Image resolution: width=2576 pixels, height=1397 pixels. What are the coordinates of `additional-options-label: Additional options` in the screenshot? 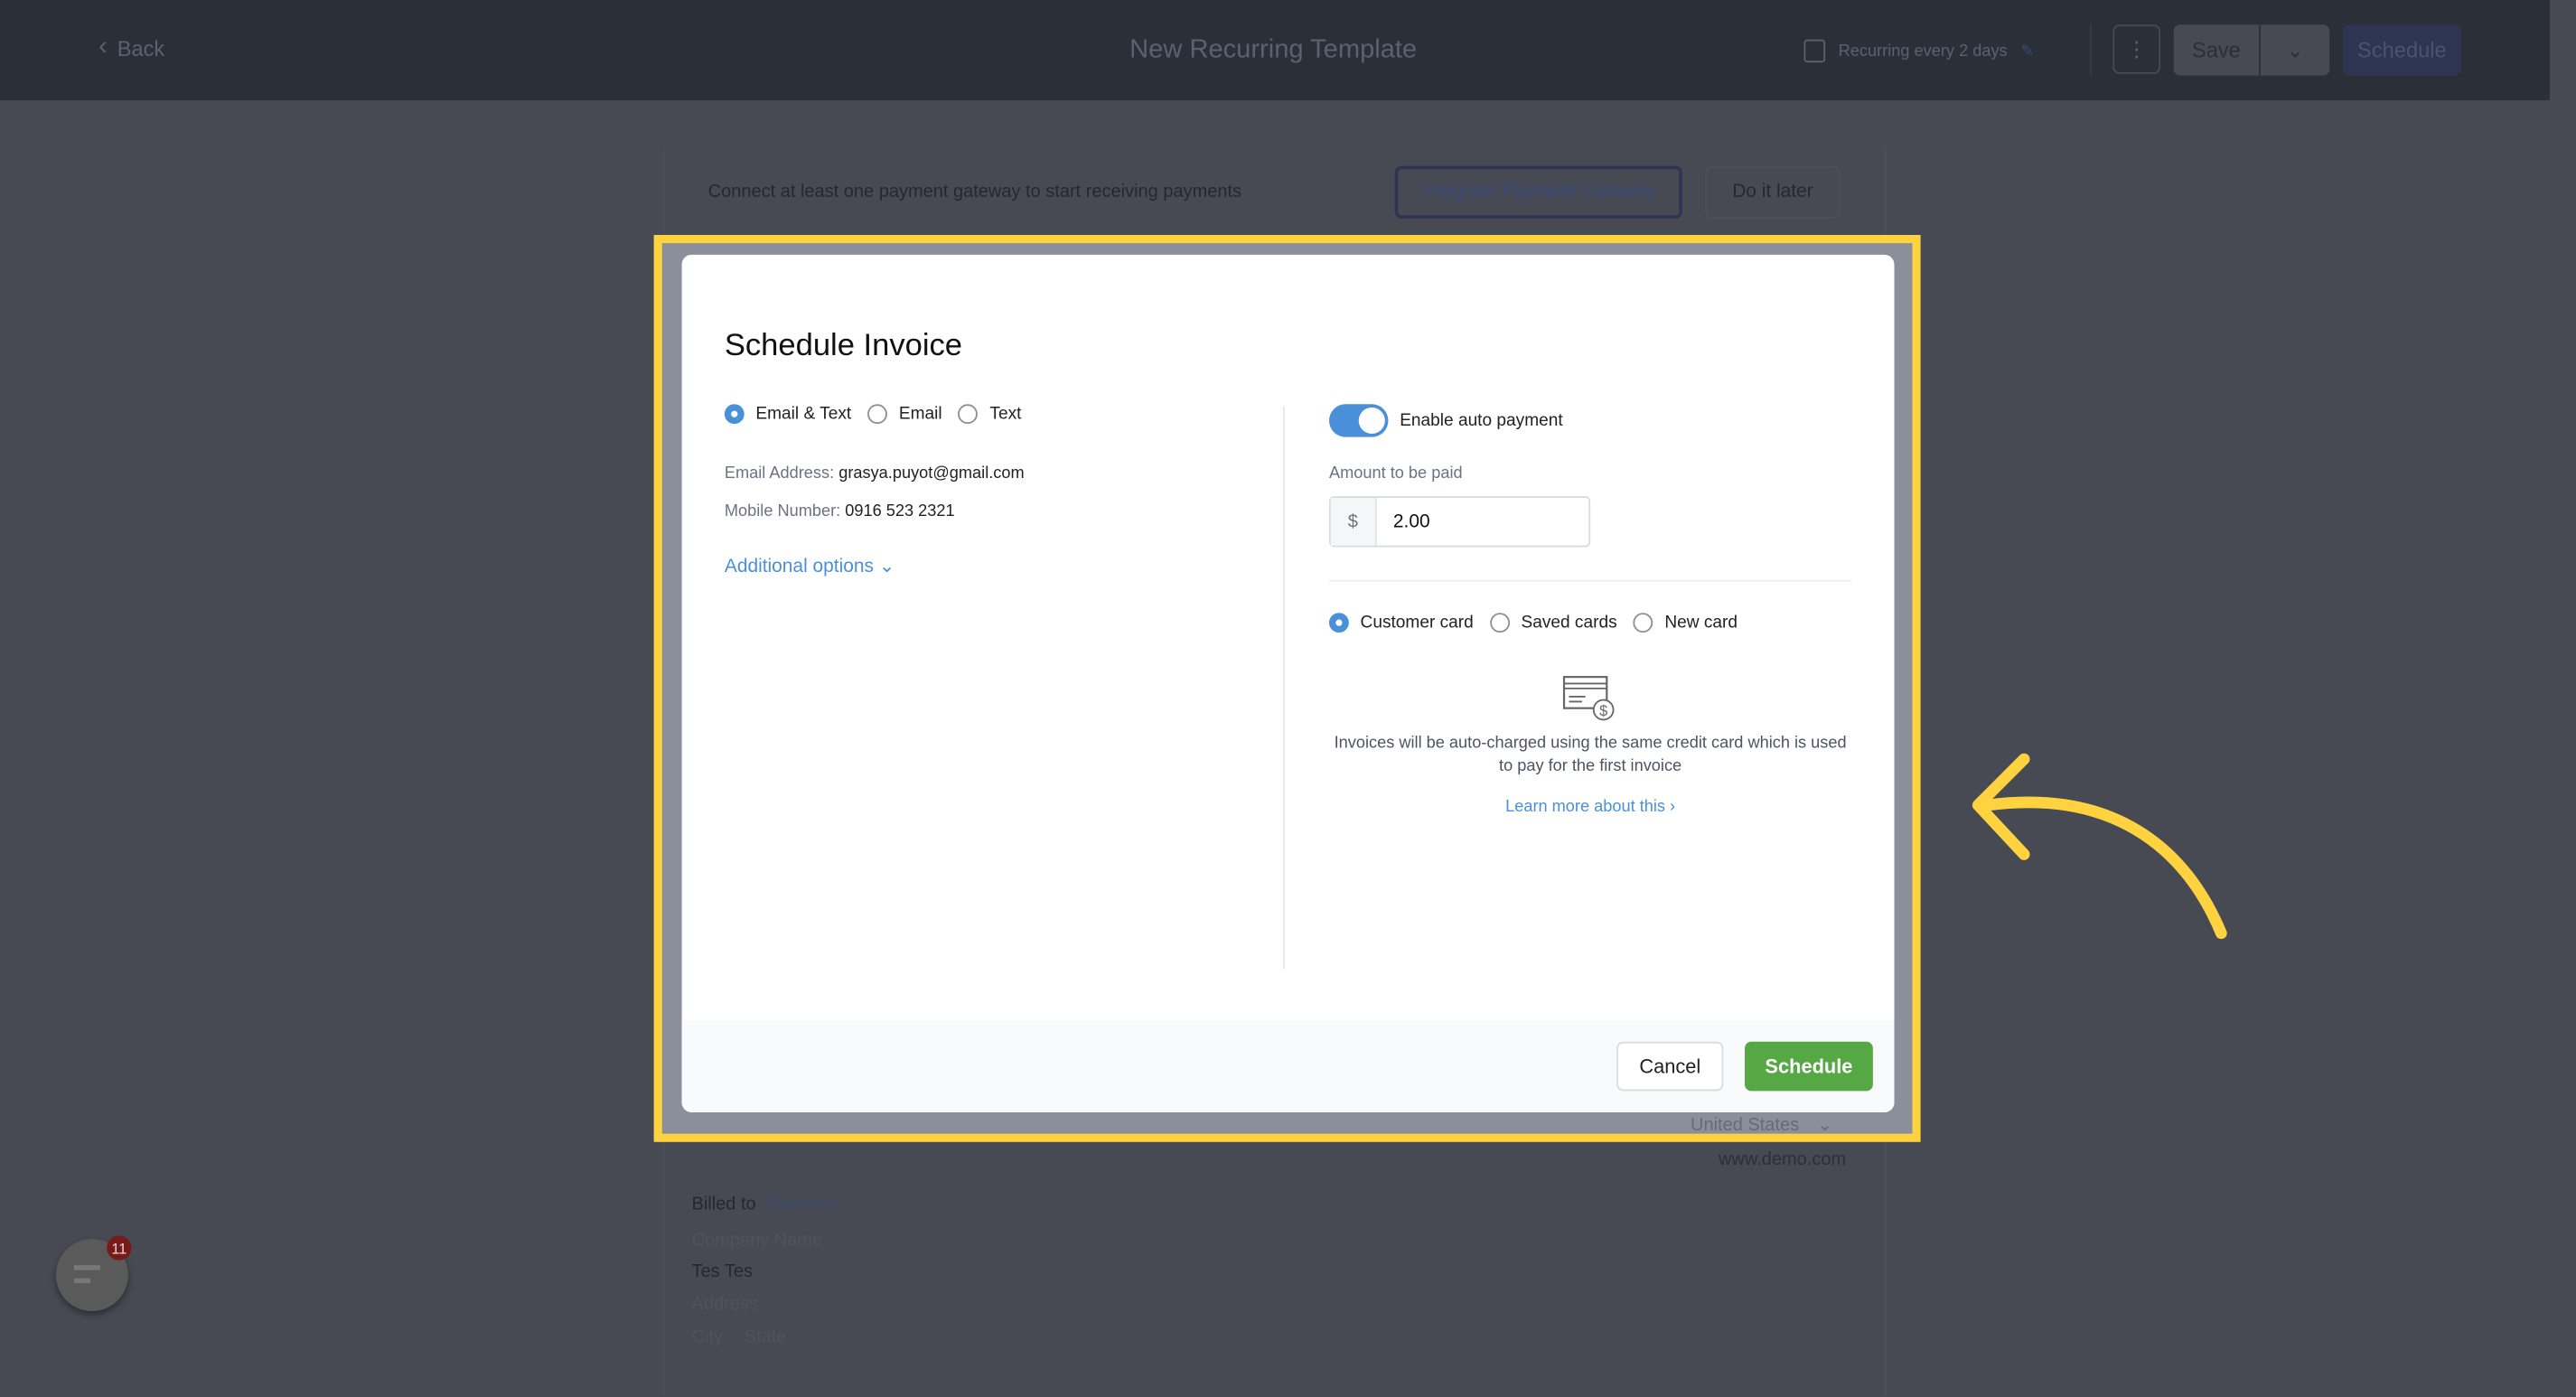 It's located at (799, 567).